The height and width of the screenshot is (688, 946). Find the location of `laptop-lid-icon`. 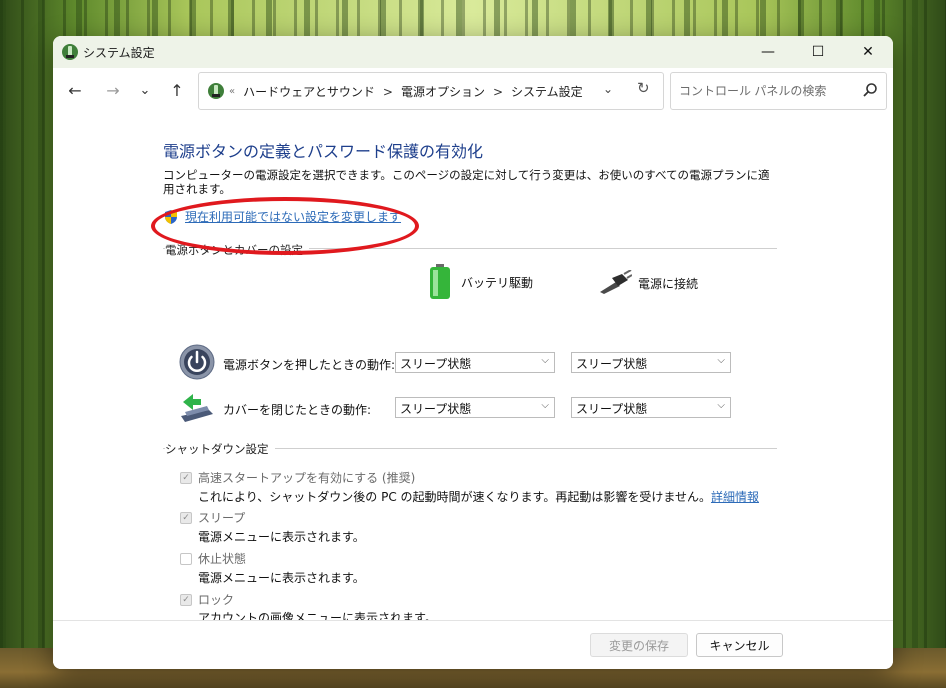

laptop-lid-icon is located at coordinates (197, 408).